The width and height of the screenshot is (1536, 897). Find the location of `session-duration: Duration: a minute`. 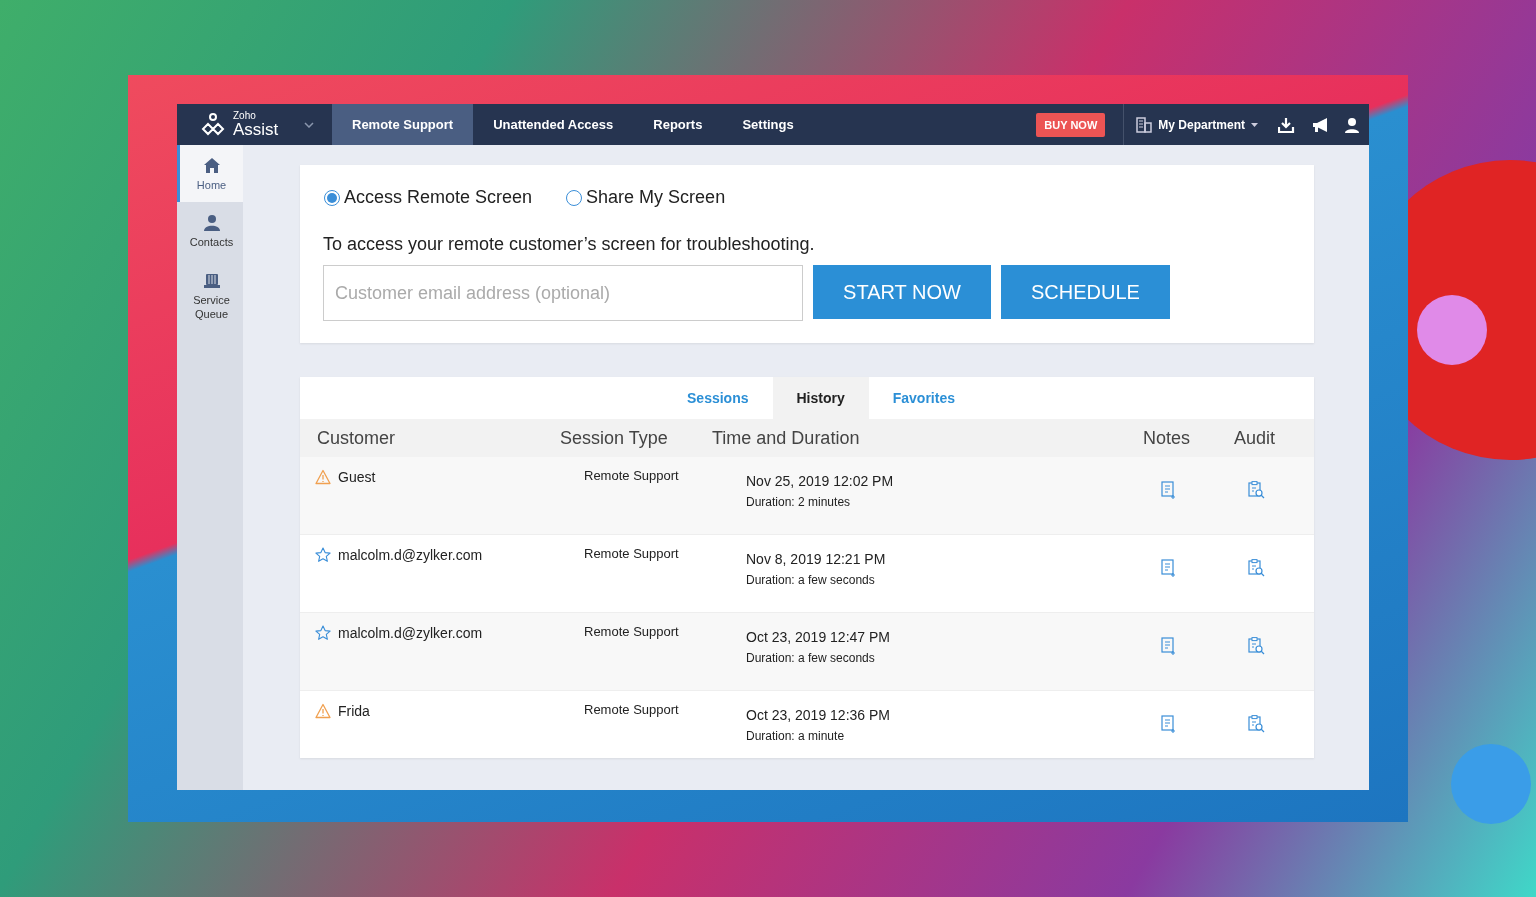

session-duration: Duration: a minute is located at coordinates (796, 736).